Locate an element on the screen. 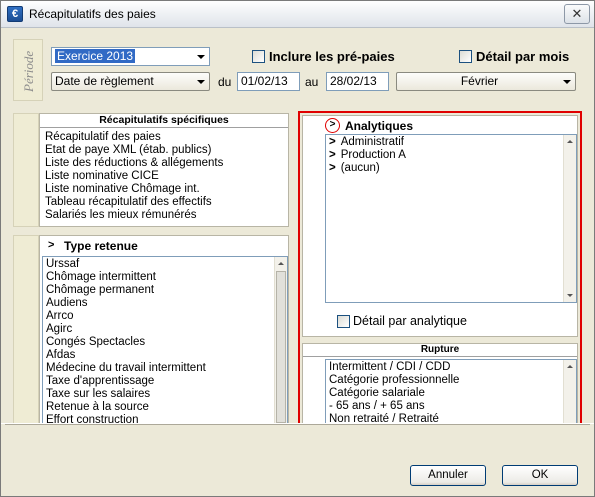 The width and height of the screenshot is (595, 497). retenue-list-item: Afdas is located at coordinates (165, 355).